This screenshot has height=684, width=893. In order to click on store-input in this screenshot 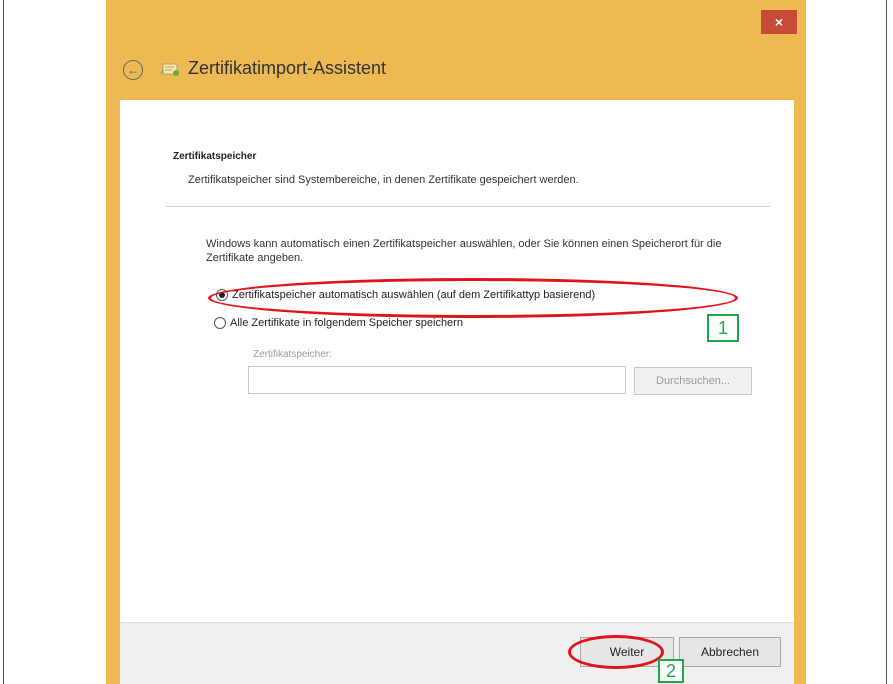, I will do `click(437, 380)`.